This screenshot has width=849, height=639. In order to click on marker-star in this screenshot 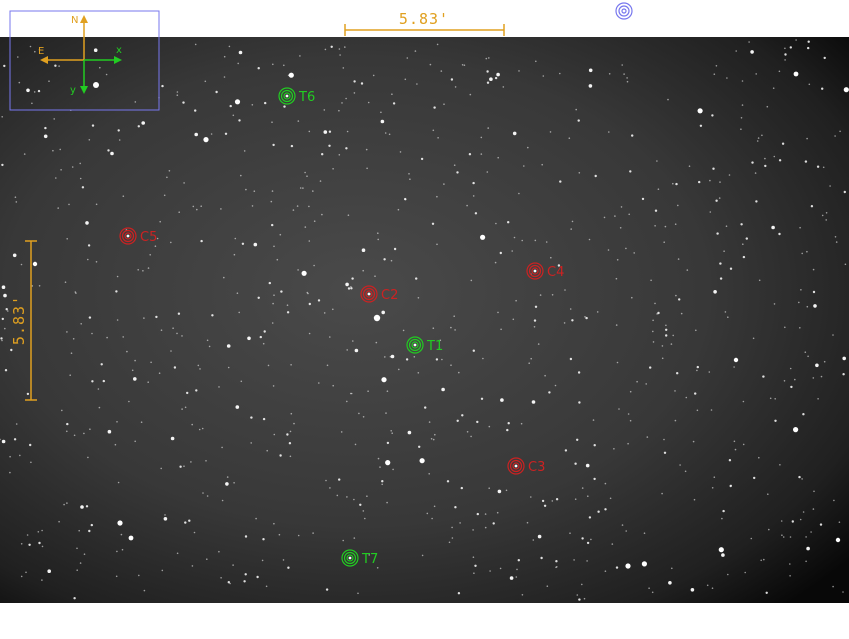, I will do `click(287, 96)`.